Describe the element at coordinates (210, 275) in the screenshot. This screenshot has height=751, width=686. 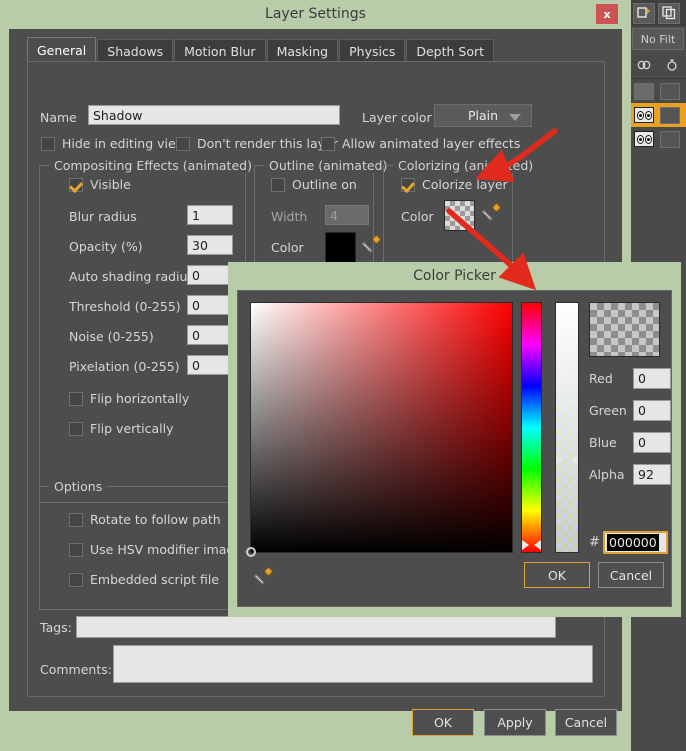
I see `auto-shading-radius-input: 0` at that location.